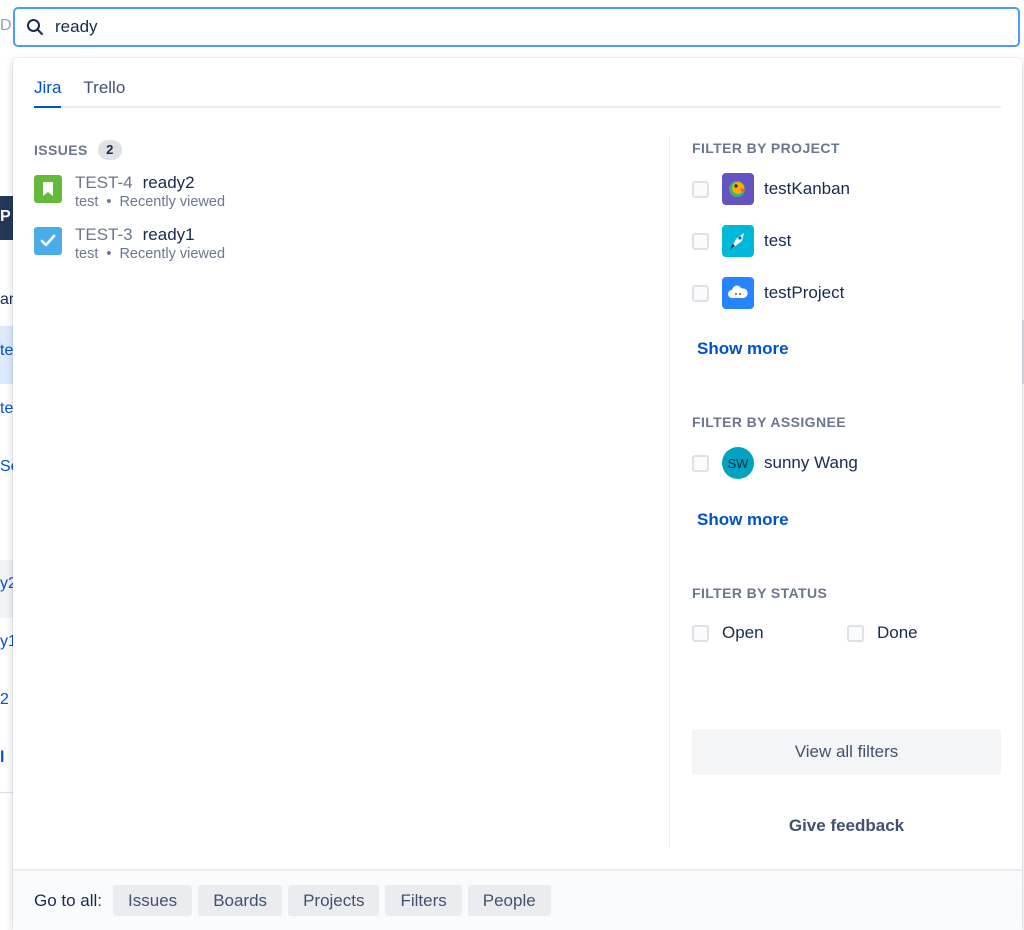 The width and height of the screenshot is (1024, 930). I want to click on checkbox-task-icon, so click(48, 241).